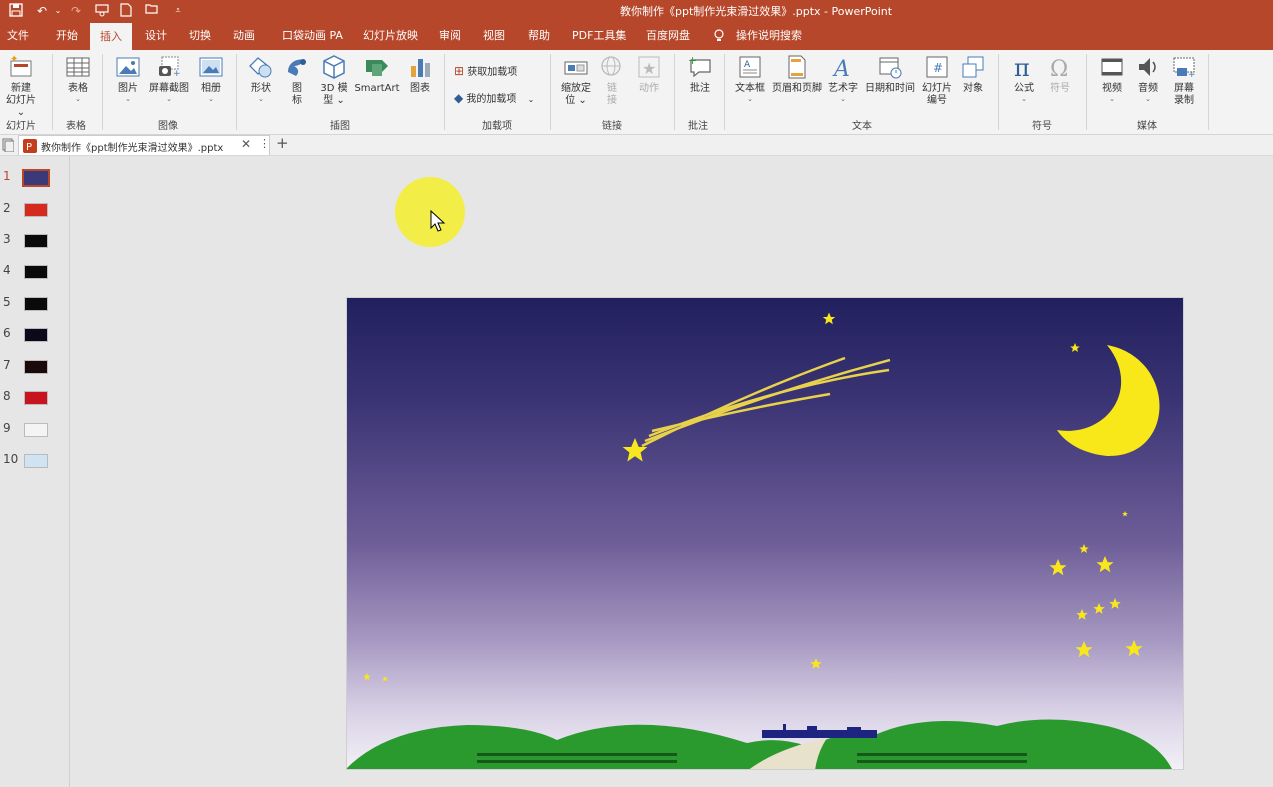 The image size is (1273, 787). Describe the element at coordinates (261, 88) in the screenshot. I see `shapes-label: 形状` at that location.